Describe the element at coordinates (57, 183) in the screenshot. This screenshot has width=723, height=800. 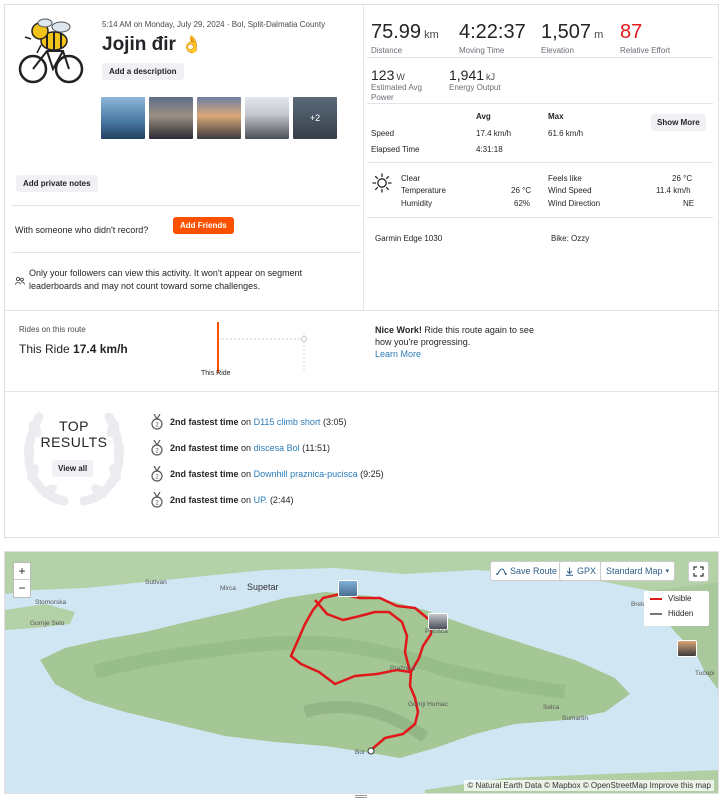
I see `add-private-notes-button: Add private notes` at that location.